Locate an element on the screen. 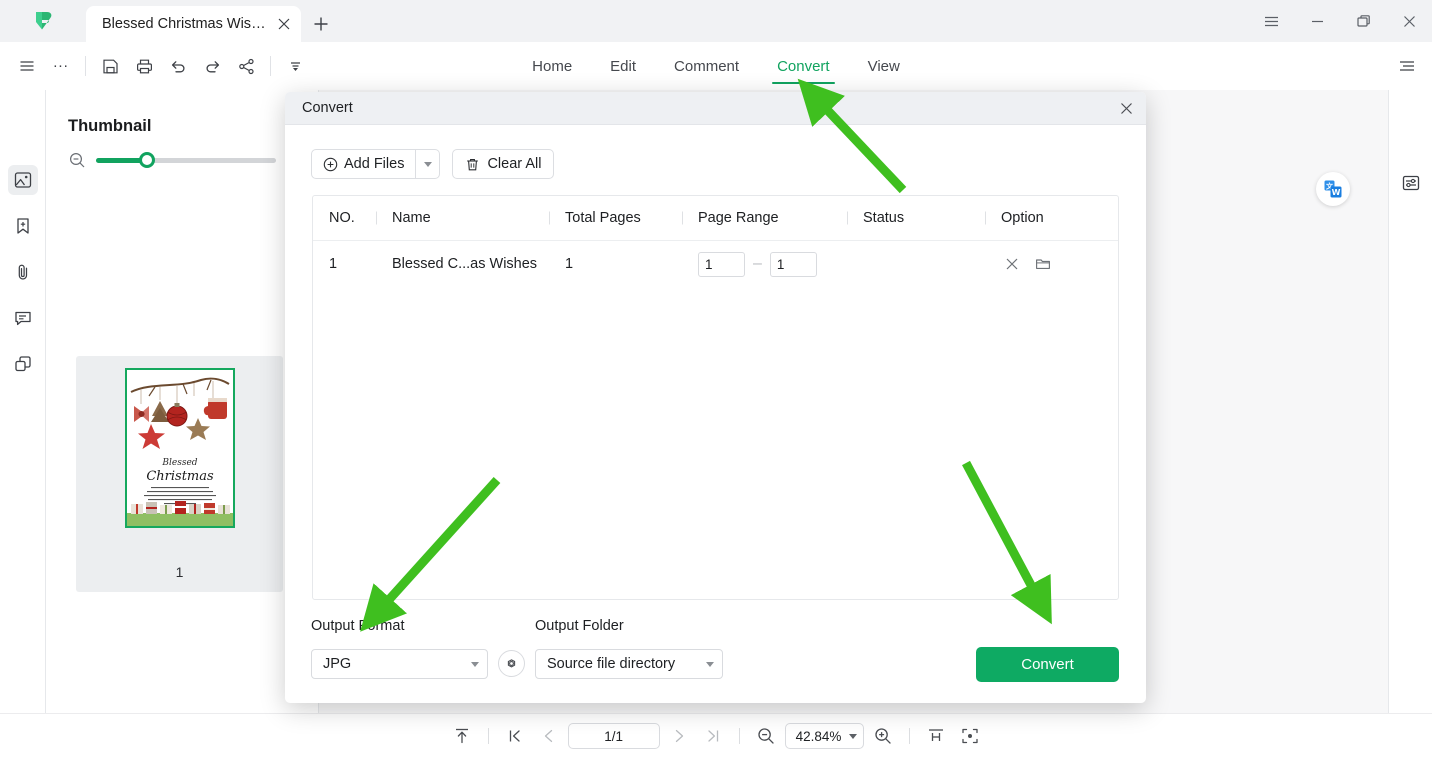 This screenshot has height=758, width=1432. sidebar-item-comment is located at coordinates (23, 318).